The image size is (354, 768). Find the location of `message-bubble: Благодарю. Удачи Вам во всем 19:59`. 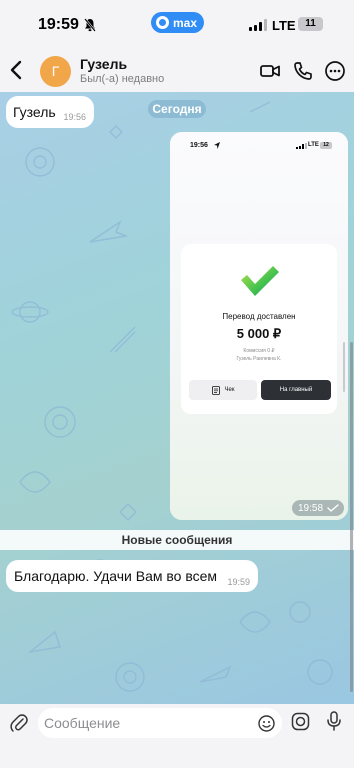

message-bubble: Благодарю. Удачи Вам во всем 19:59 is located at coordinates (132, 576).